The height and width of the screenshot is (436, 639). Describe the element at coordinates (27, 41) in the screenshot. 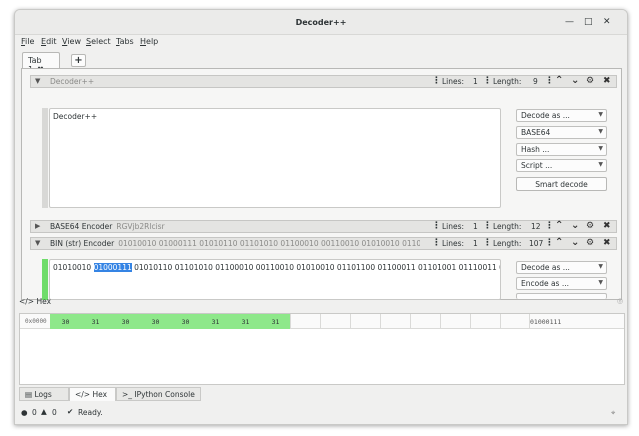

I see `menu-file: File` at that location.